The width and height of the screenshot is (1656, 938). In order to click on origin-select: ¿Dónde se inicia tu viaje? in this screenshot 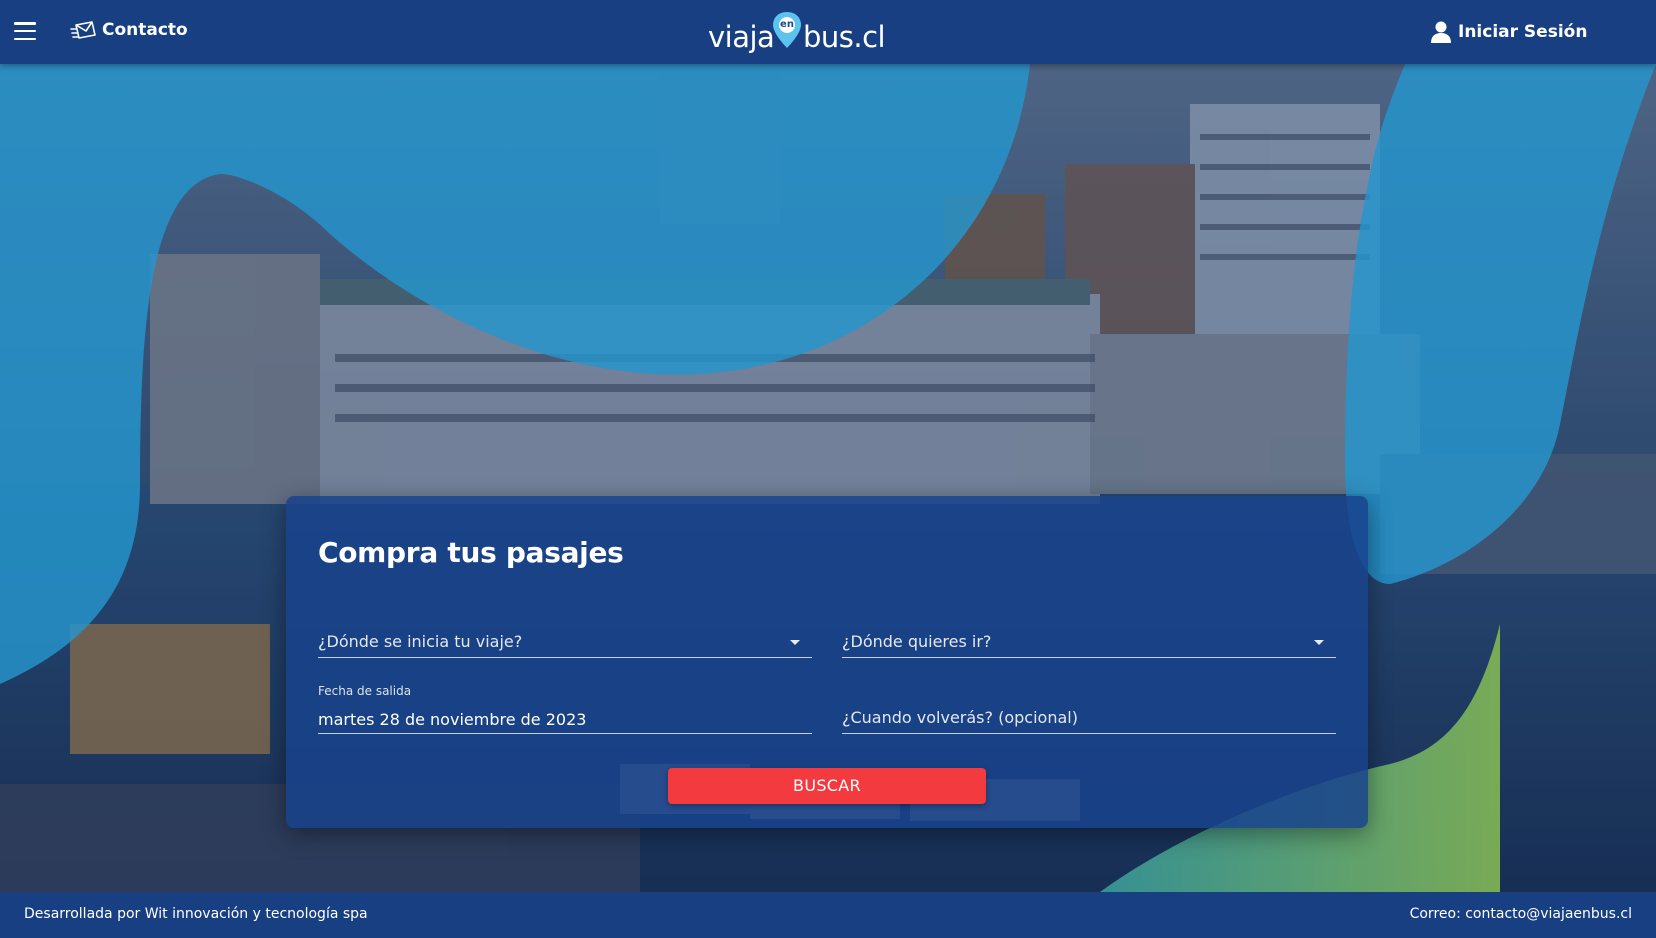, I will do `click(565, 639)`.